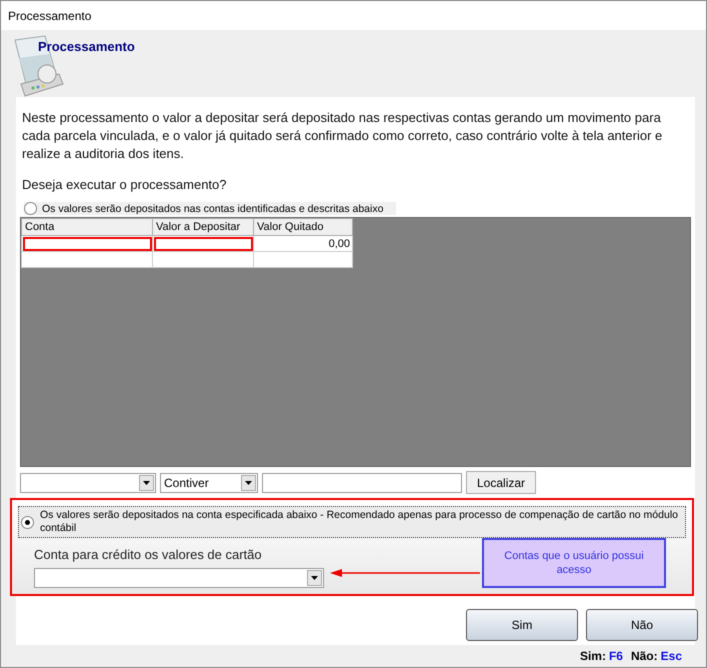  I want to click on shortcut-label: Não:, so click(644, 656).